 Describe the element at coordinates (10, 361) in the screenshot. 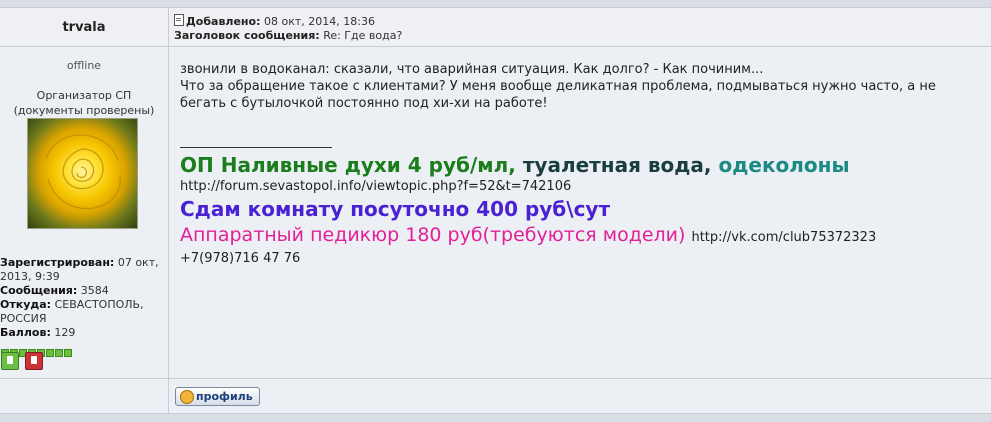

I see `thumb-up-icon` at that location.